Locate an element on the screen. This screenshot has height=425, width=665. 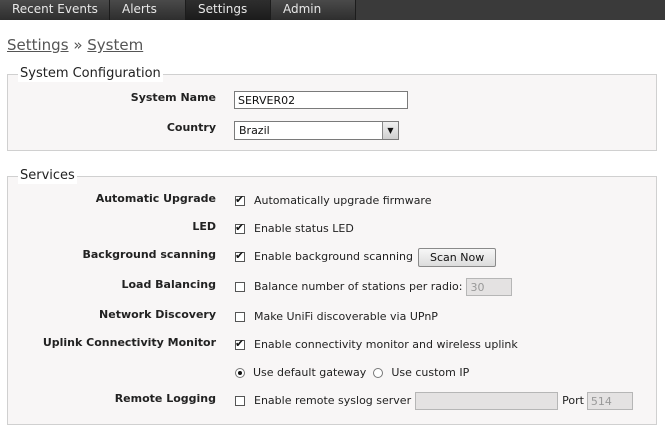
top-nav: Recent Events Alerts Settings Admin is located at coordinates (332, 10).